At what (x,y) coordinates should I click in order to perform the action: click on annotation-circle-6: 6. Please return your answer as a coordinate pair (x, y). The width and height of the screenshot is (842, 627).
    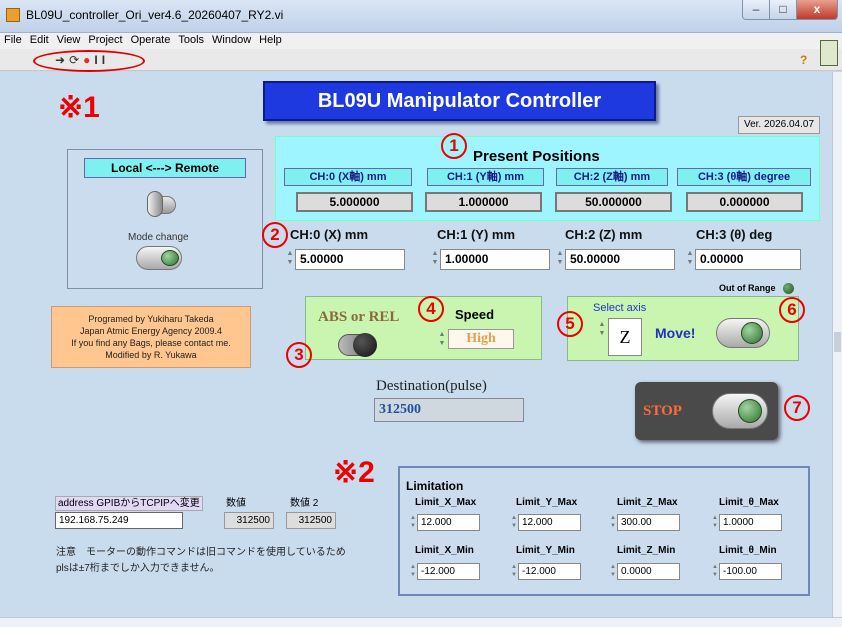
    Looking at the image, I should click on (792, 310).